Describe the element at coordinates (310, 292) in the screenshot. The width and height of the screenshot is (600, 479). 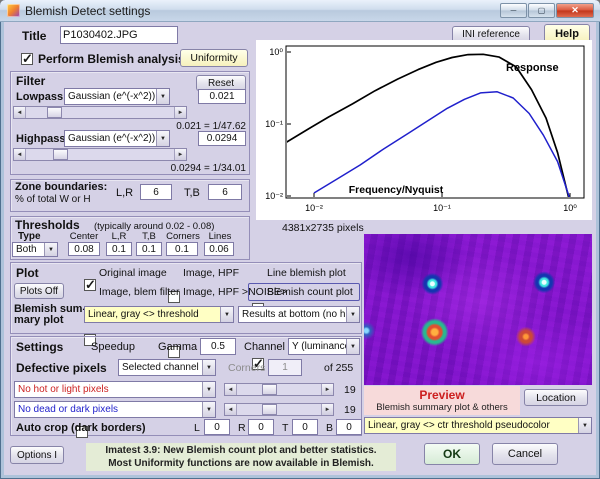
I see `blemish-count-label: Blemish count plot` at that location.